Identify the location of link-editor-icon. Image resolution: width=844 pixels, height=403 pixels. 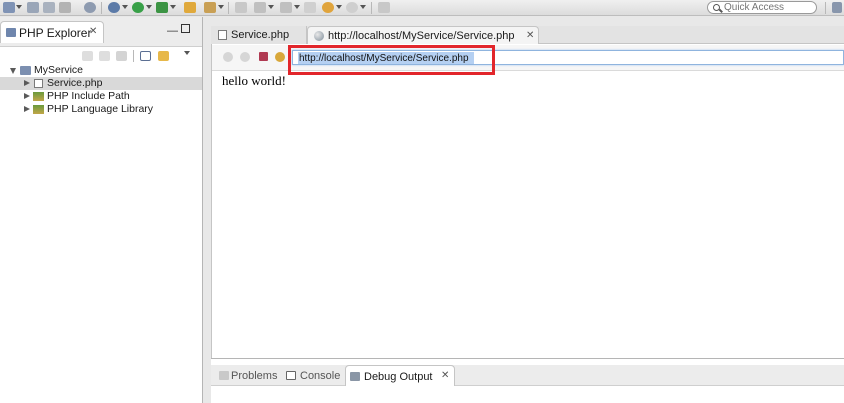
(163, 56).